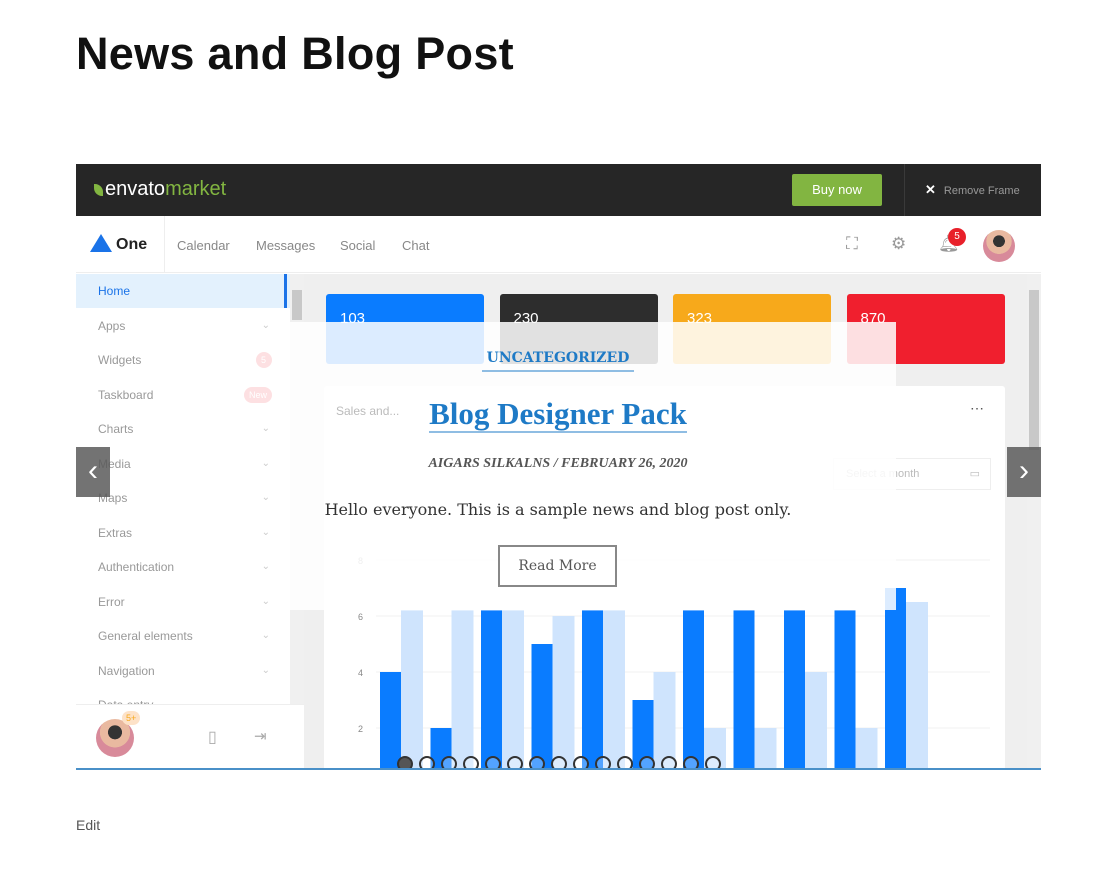 This screenshot has width=1100, height=871. I want to click on active-indicator, so click(285, 291).